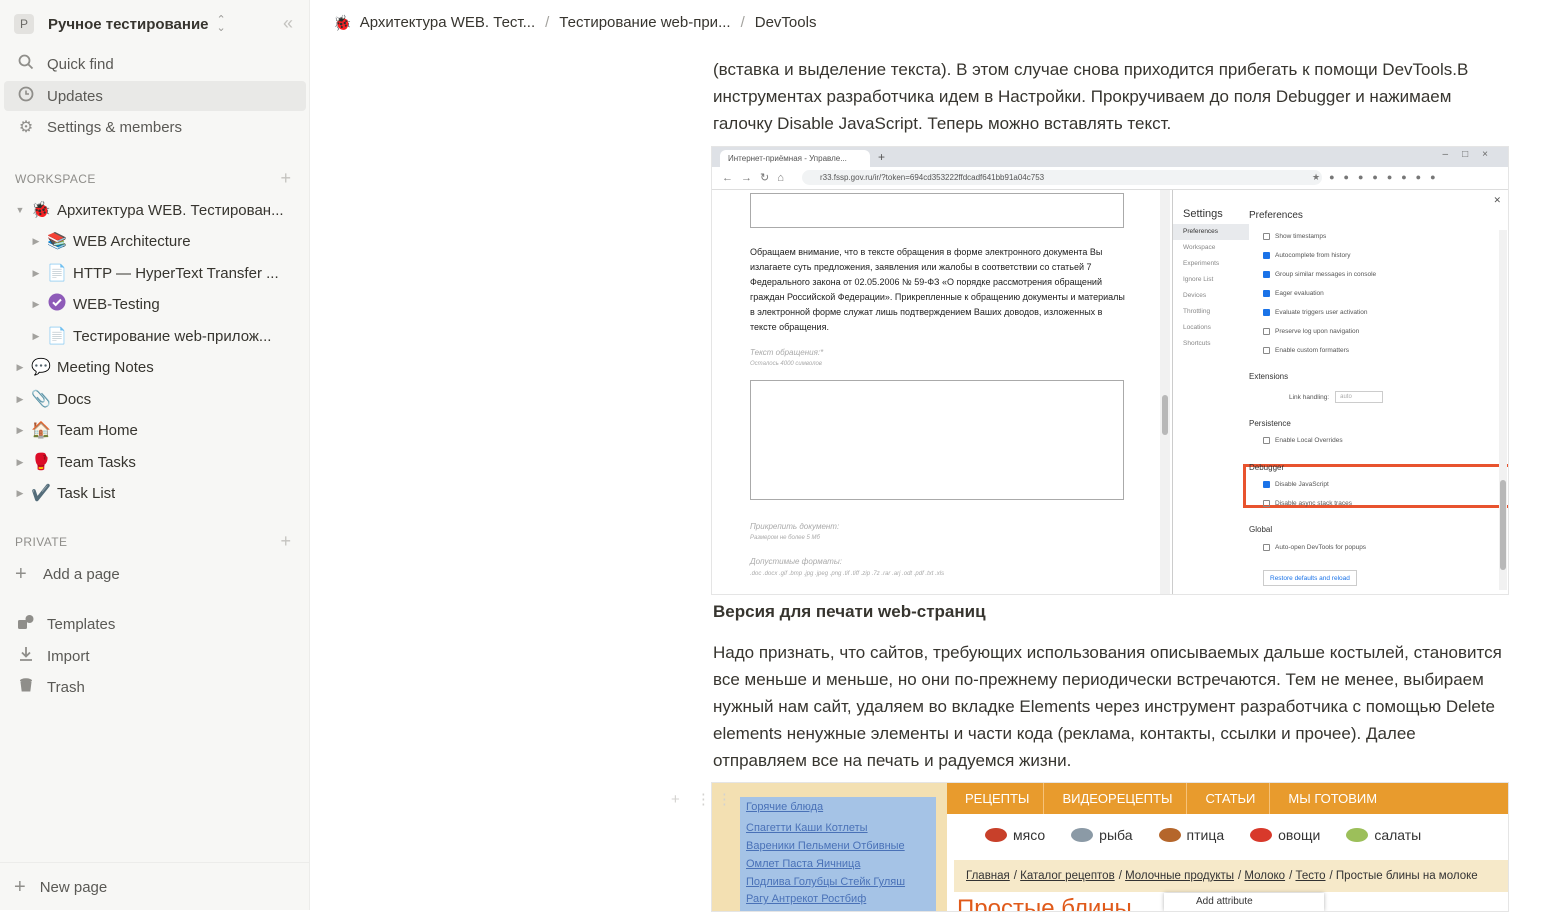 The width and height of the screenshot is (1552, 912). What do you see at coordinates (26, 687) in the screenshot?
I see `trash-icon` at bounding box center [26, 687].